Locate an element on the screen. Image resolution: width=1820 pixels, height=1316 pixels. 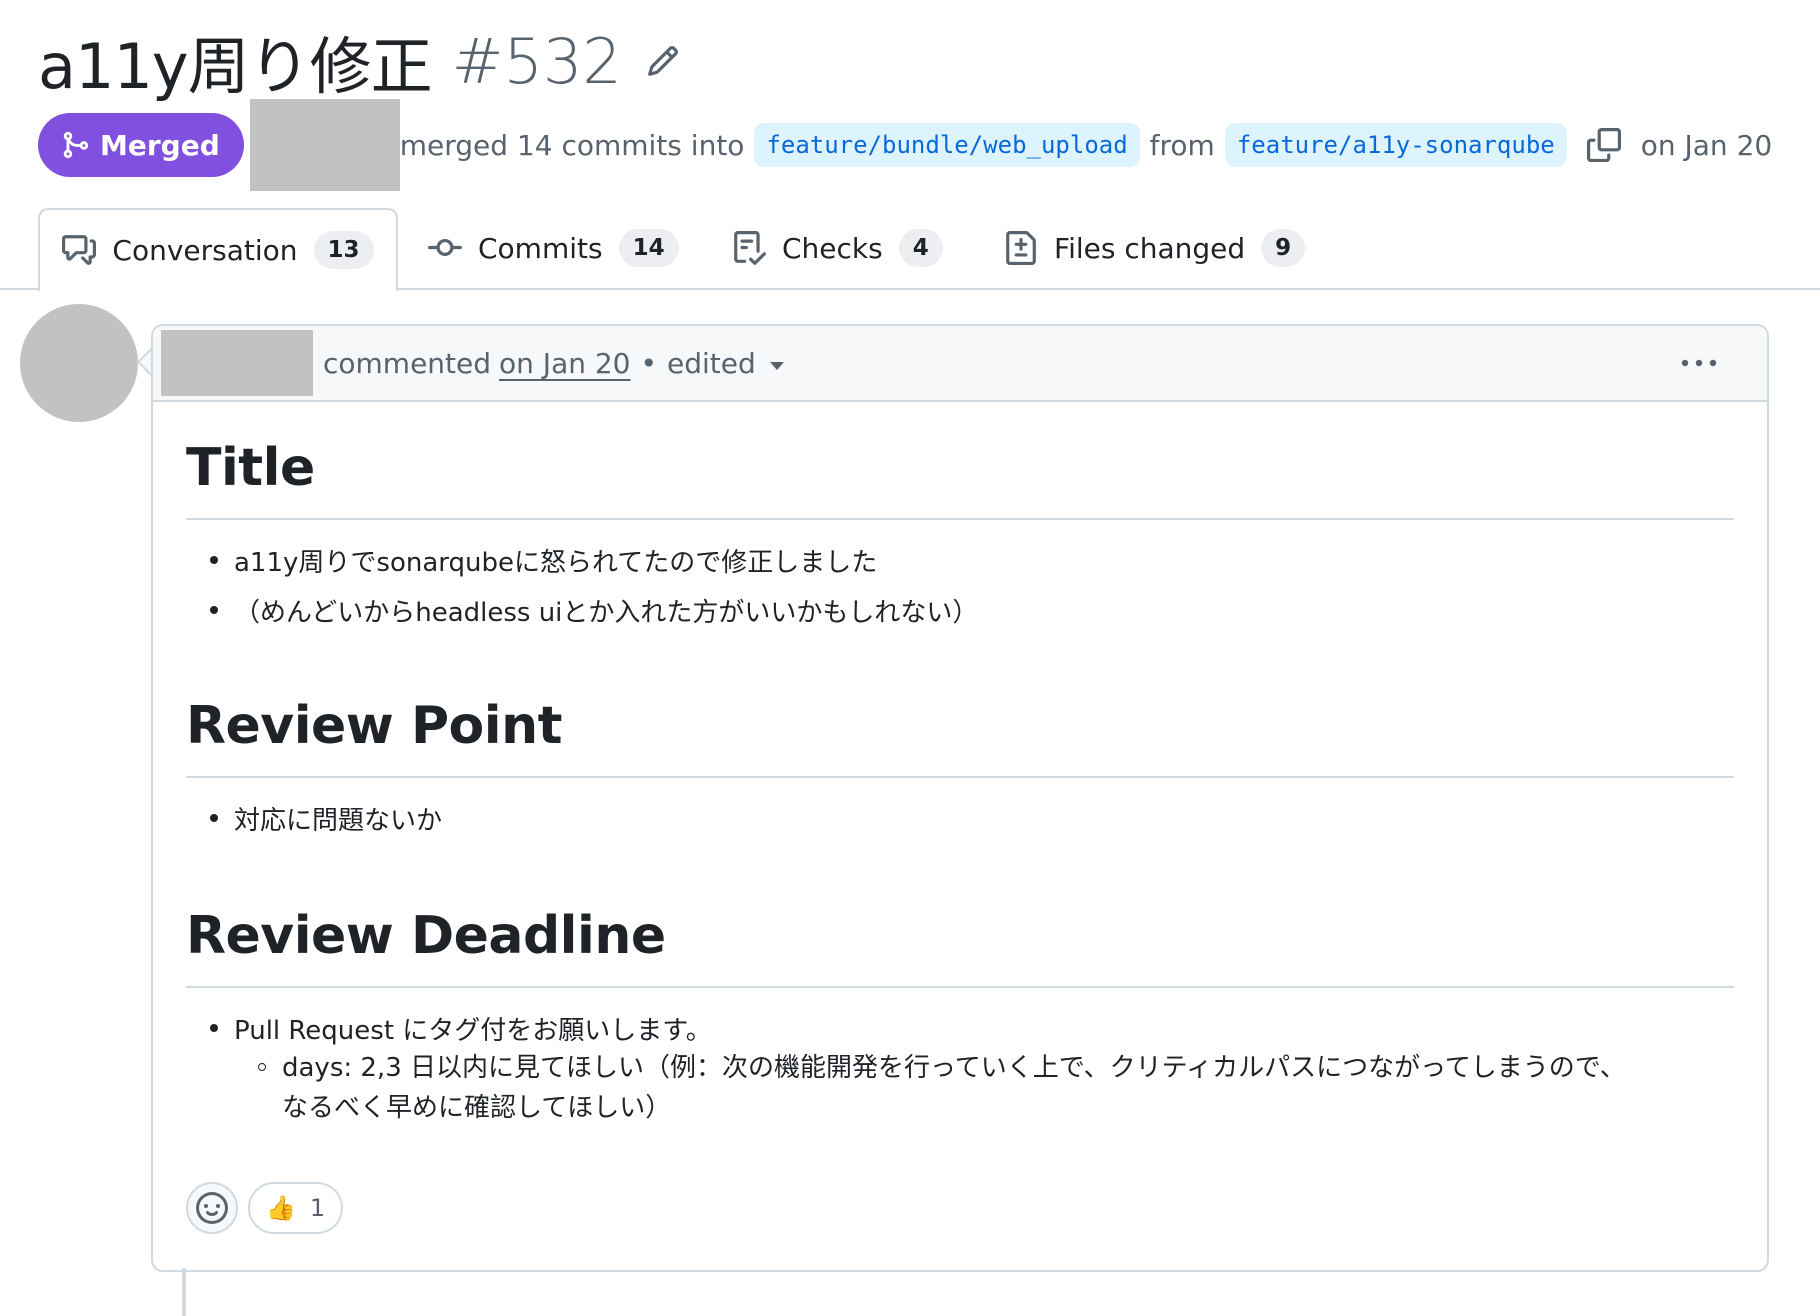
section-heading-review-deadline: Review Deadline is located at coordinates (960, 947).